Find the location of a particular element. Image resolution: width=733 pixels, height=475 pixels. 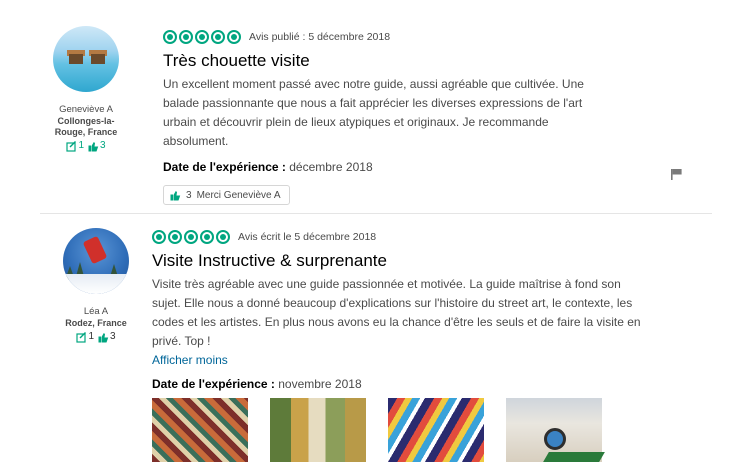

review-date: Avis écrit le 5 décembre 2018 is located at coordinates (307, 237).